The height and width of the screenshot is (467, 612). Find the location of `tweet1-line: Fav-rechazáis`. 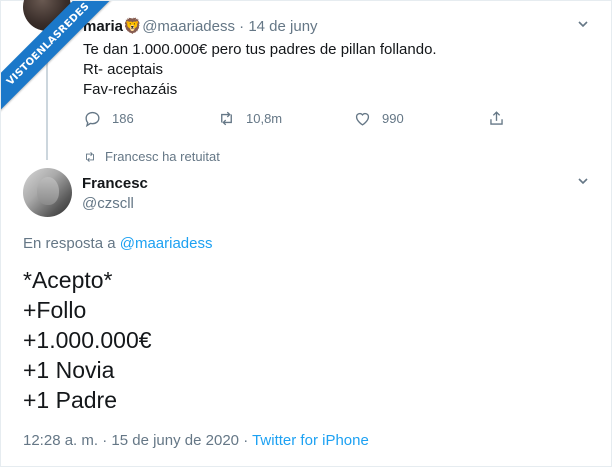

tweet1-line: Fav-rechazáis is located at coordinates (130, 89).